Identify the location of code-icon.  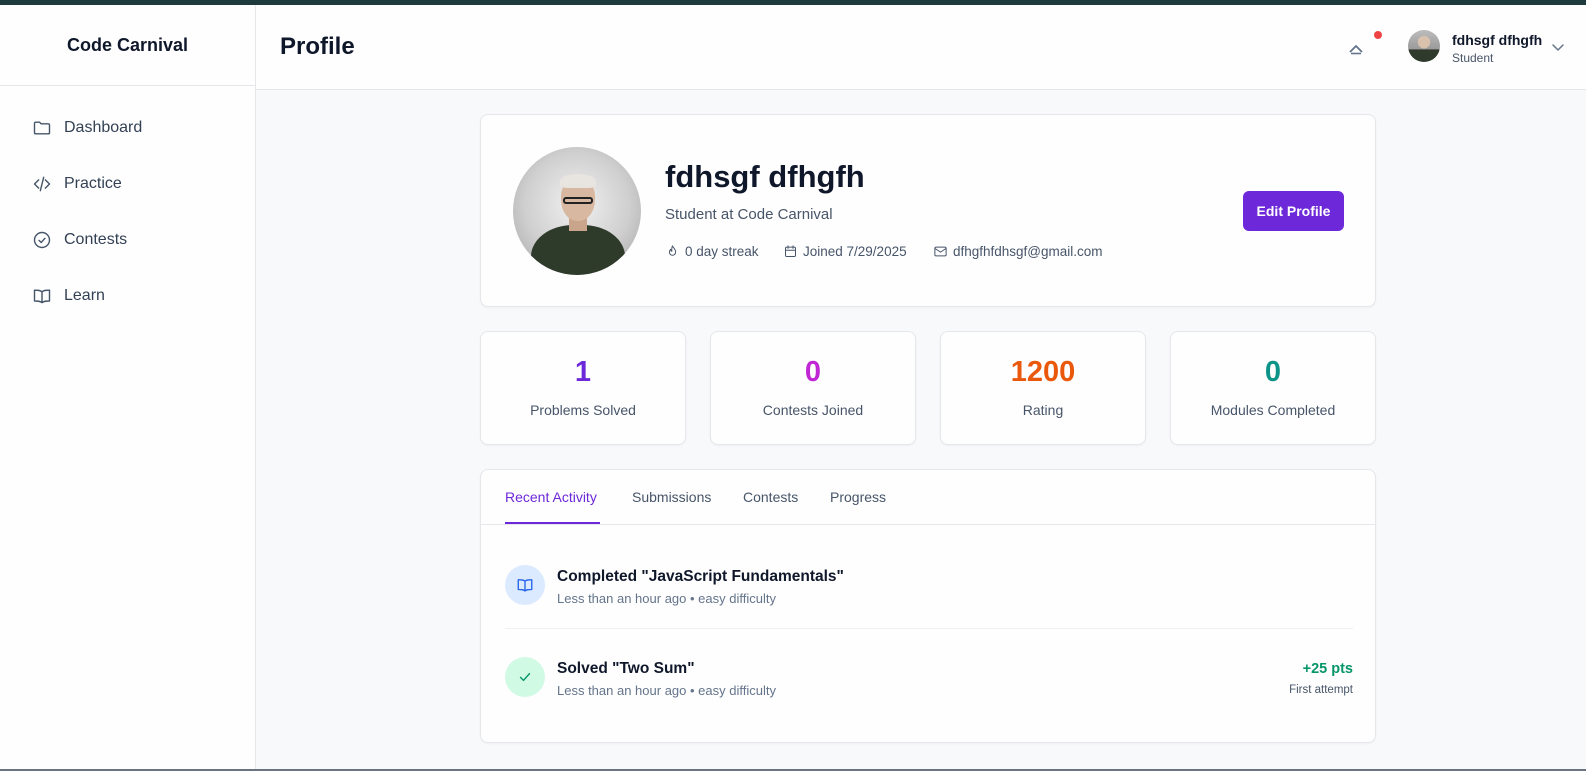
(42, 184).